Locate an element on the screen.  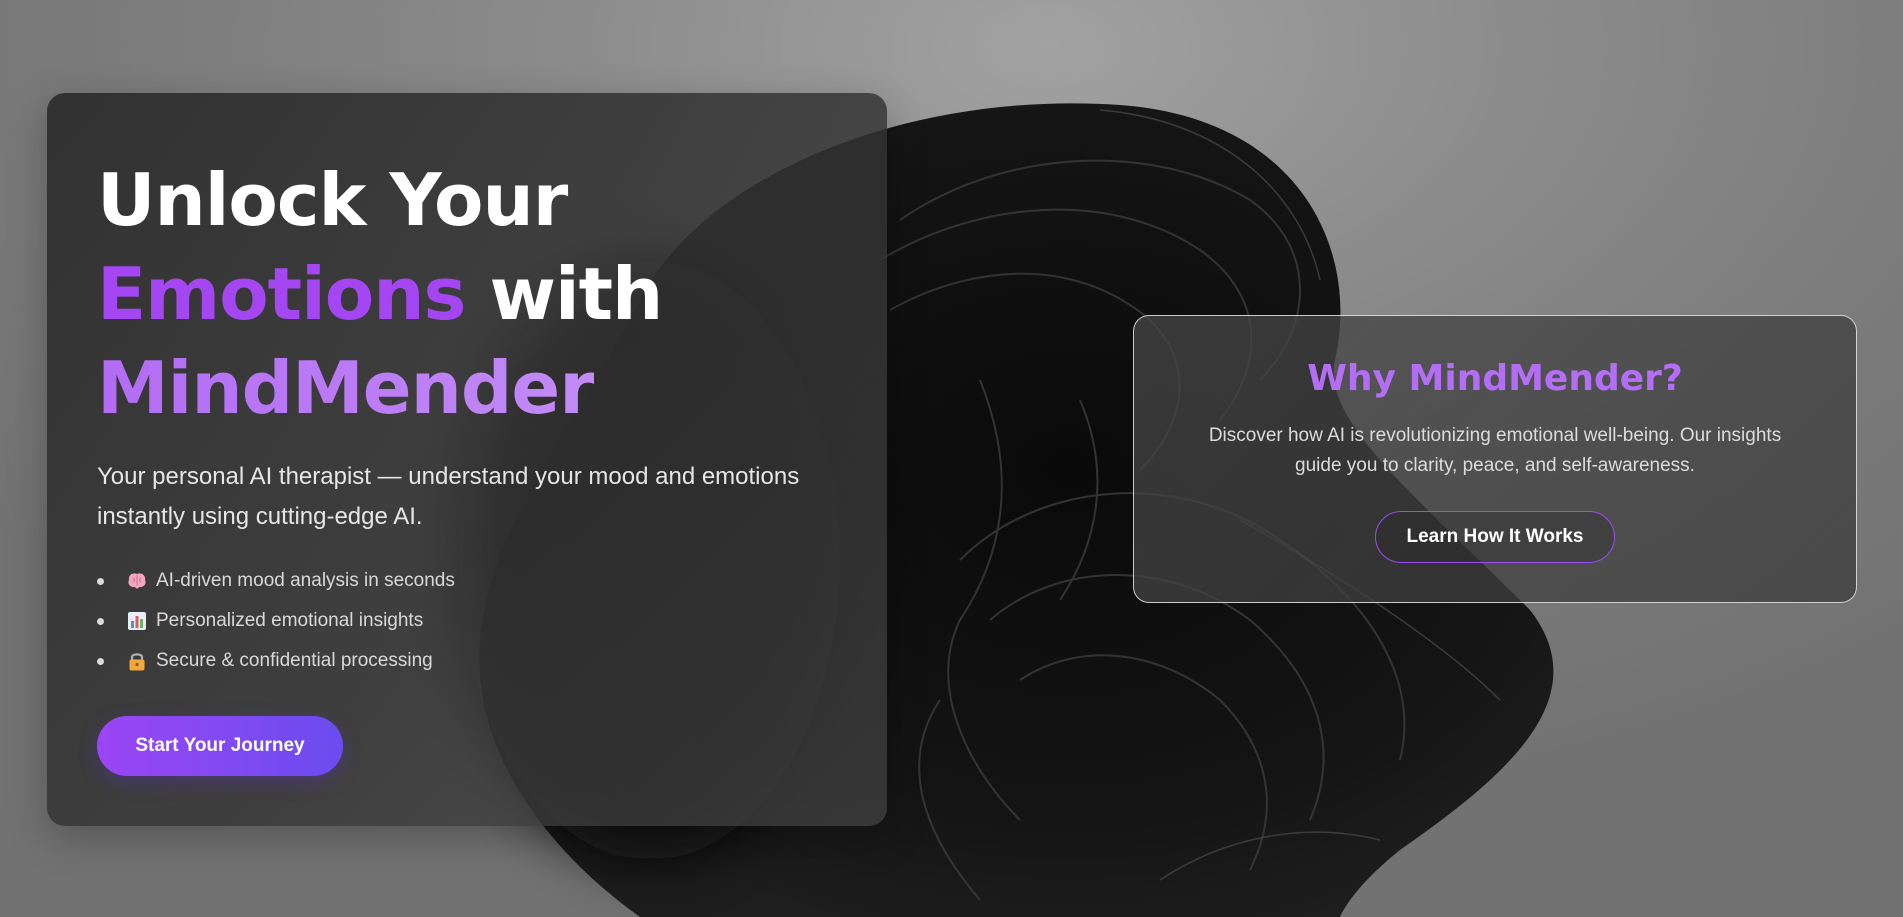
brain-icon is located at coordinates (137, 581).